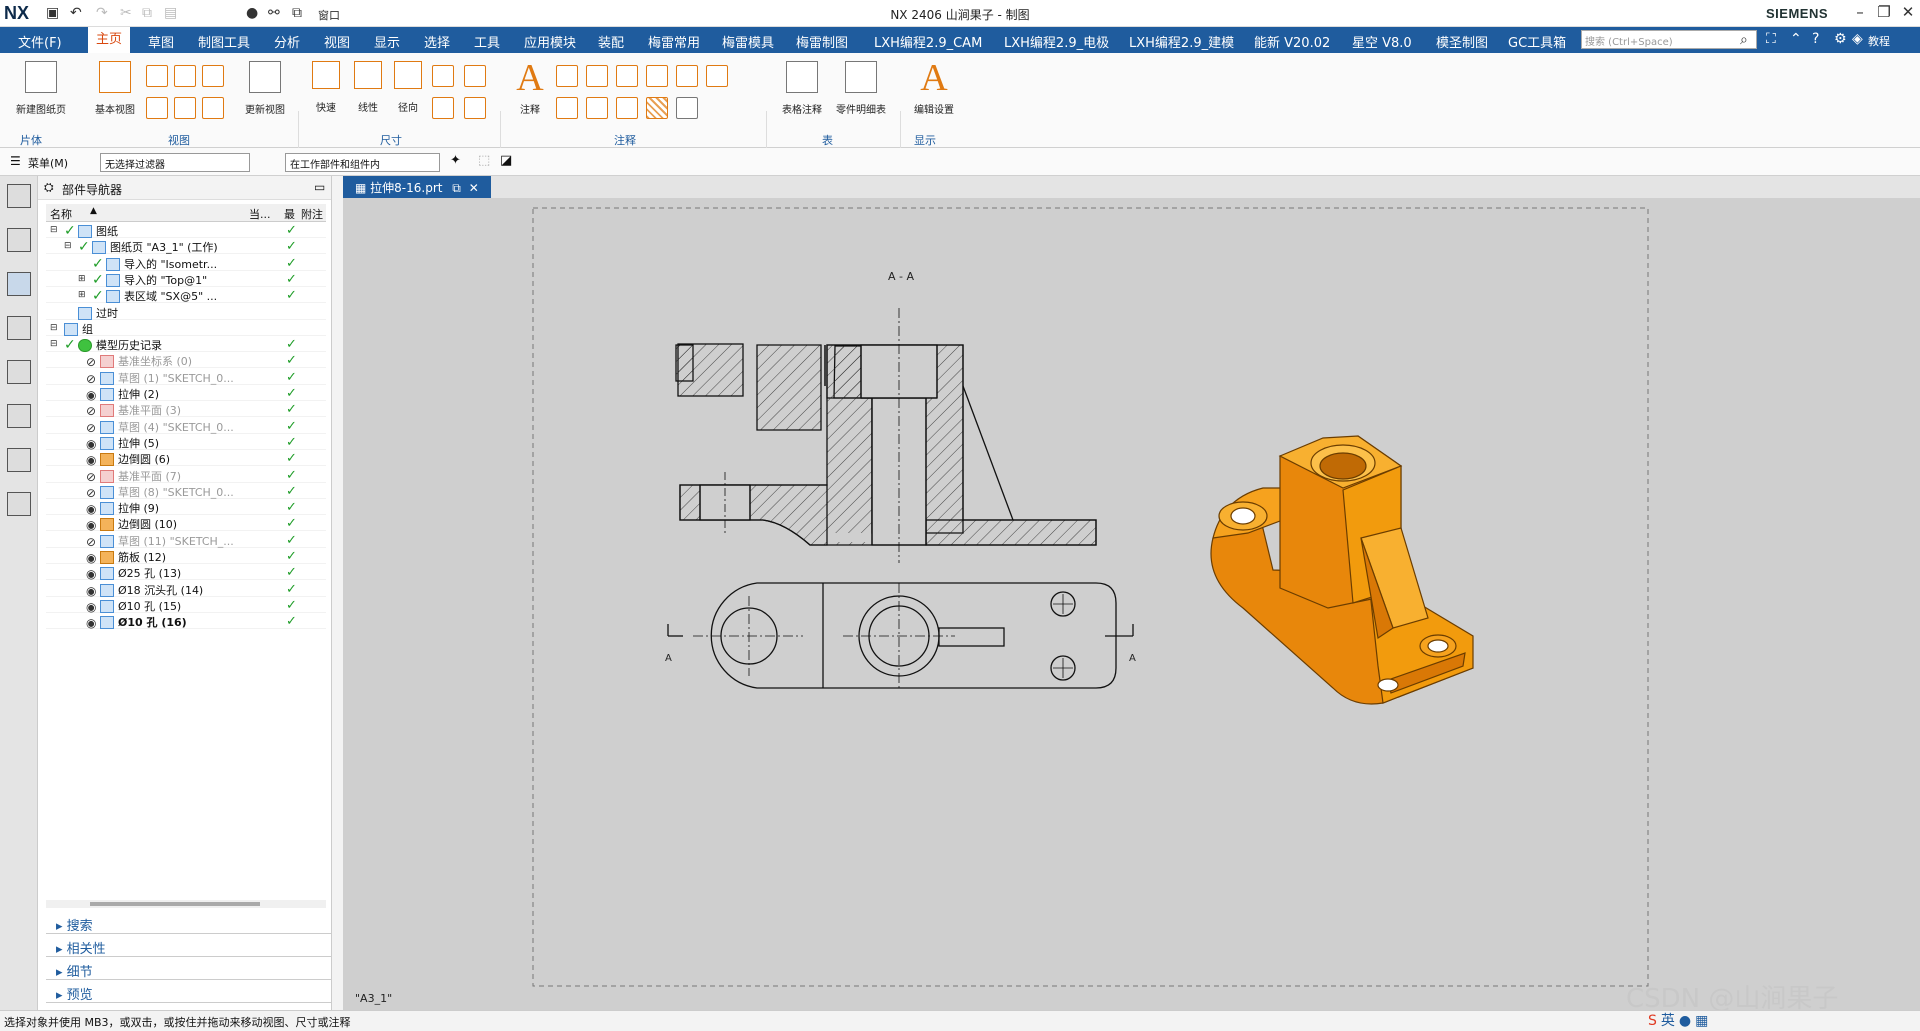 Image resolution: width=1920 pixels, height=1031 pixels. What do you see at coordinates (161, 41) in the screenshot?
I see `menu-sketch: 草图` at bounding box center [161, 41].